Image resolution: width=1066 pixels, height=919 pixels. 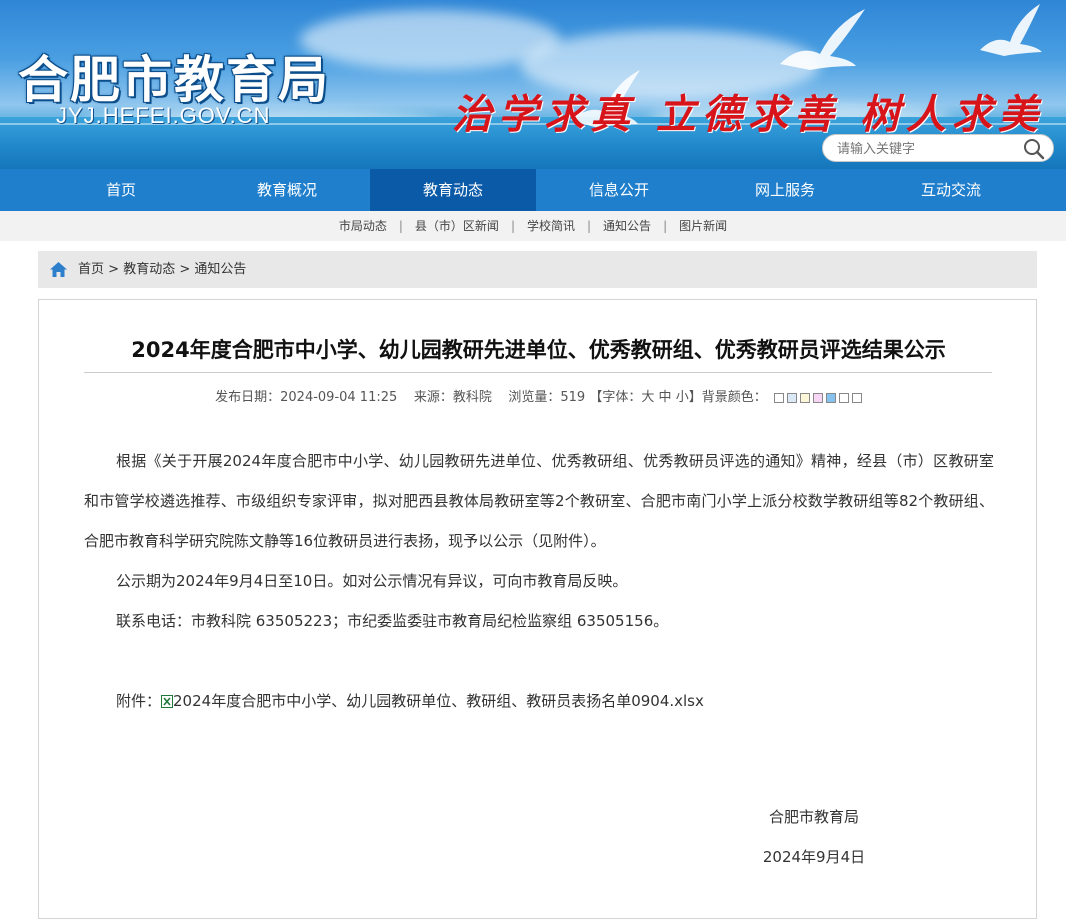 What do you see at coordinates (538, 350) in the screenshot?
I see `article-title: 2024年度合肥市中小学、幼儿园教研先进单位、优秀教研组、优秀教研员评选结果公示` at bounding box center [538, 350].